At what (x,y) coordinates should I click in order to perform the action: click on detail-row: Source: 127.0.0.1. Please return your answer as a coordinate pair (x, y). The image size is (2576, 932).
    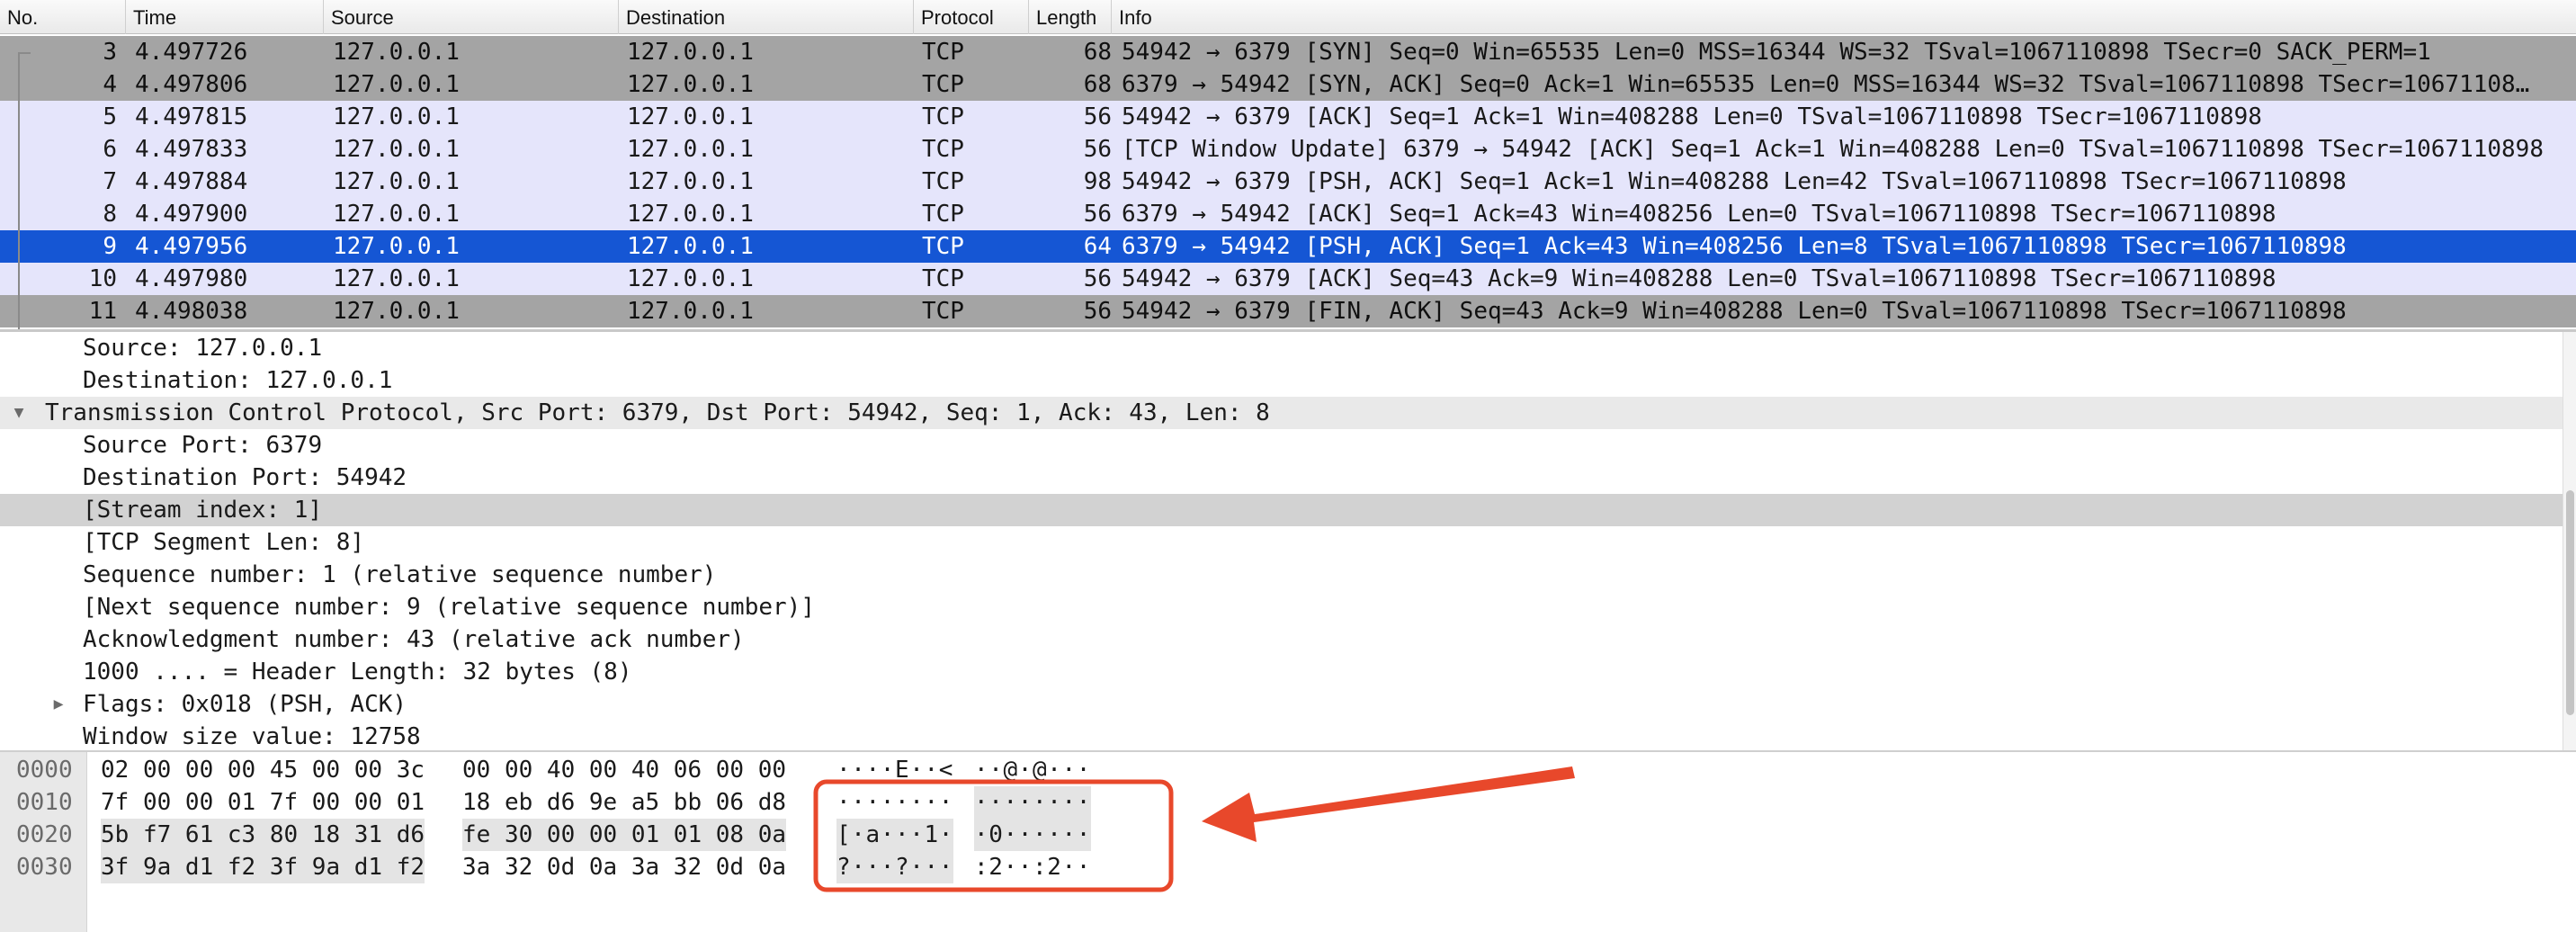
    Looking at the image, I should click on (1281, 348).